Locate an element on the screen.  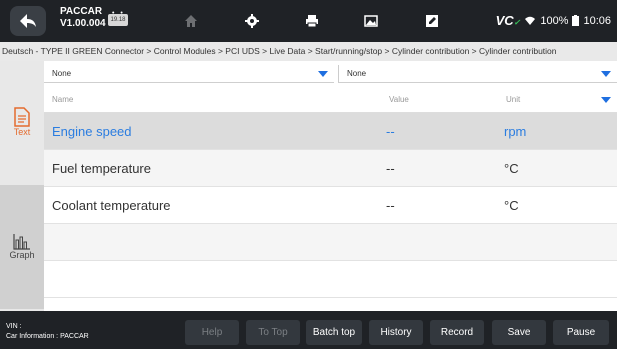
edit-icon is located at coordinates (432, 21).